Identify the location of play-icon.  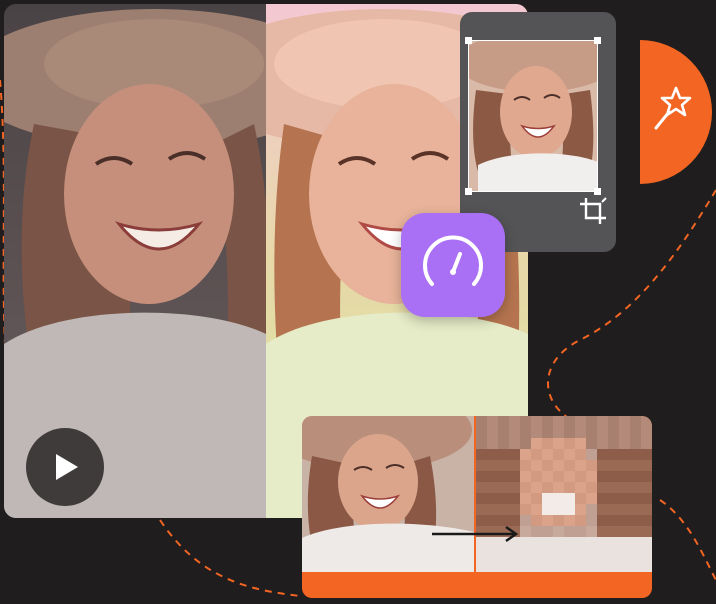
(67, 467).